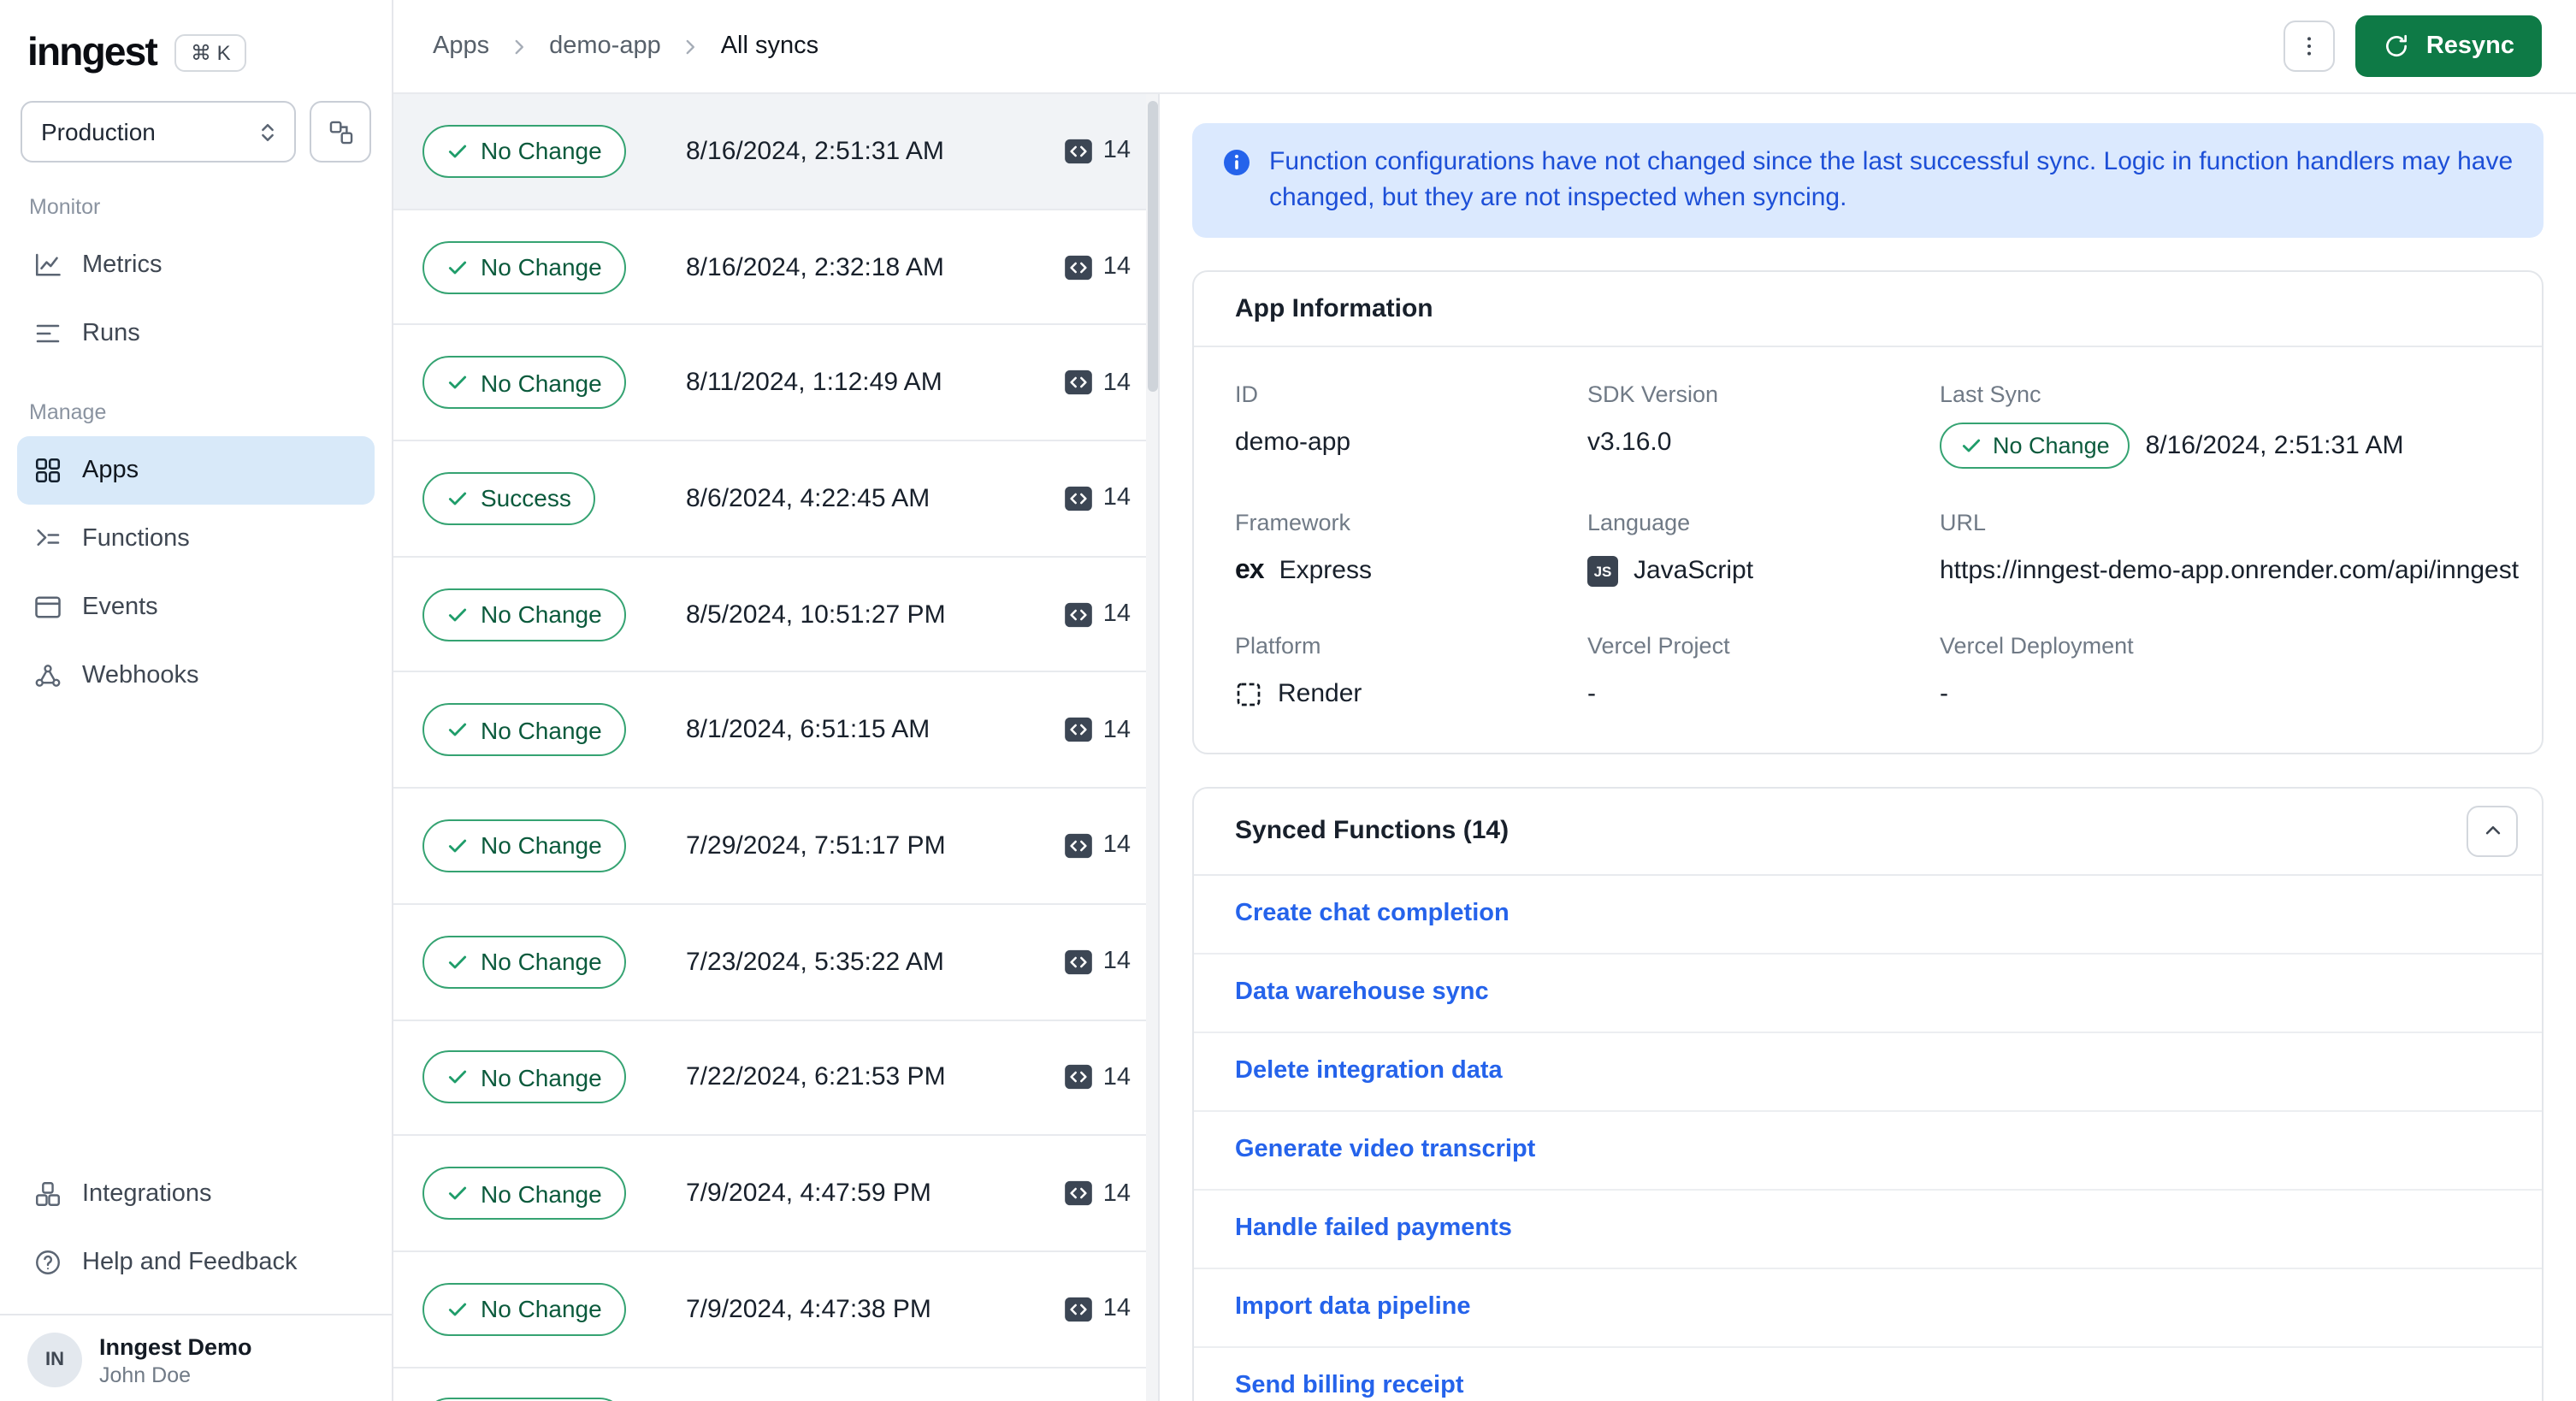 The image size is (2576, 1401). What do you see at coordinates (816, 615) in the screenshot?
I see `sync-timestamp: 8/5/2024, 10:51:27 PM` at bounding box center [816, 615].